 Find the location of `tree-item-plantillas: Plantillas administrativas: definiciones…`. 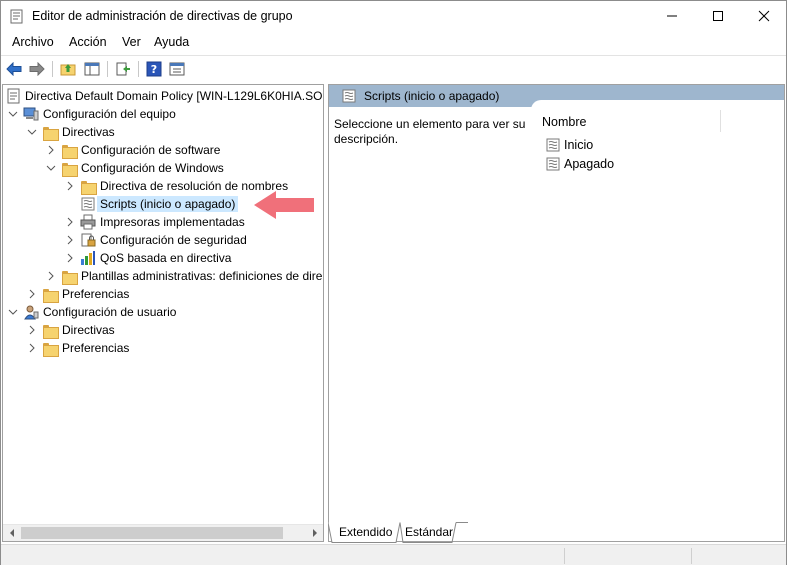

tree-item-plantillas: Plantillas administrativas: definiciones… is located at coordinates (184, 276).